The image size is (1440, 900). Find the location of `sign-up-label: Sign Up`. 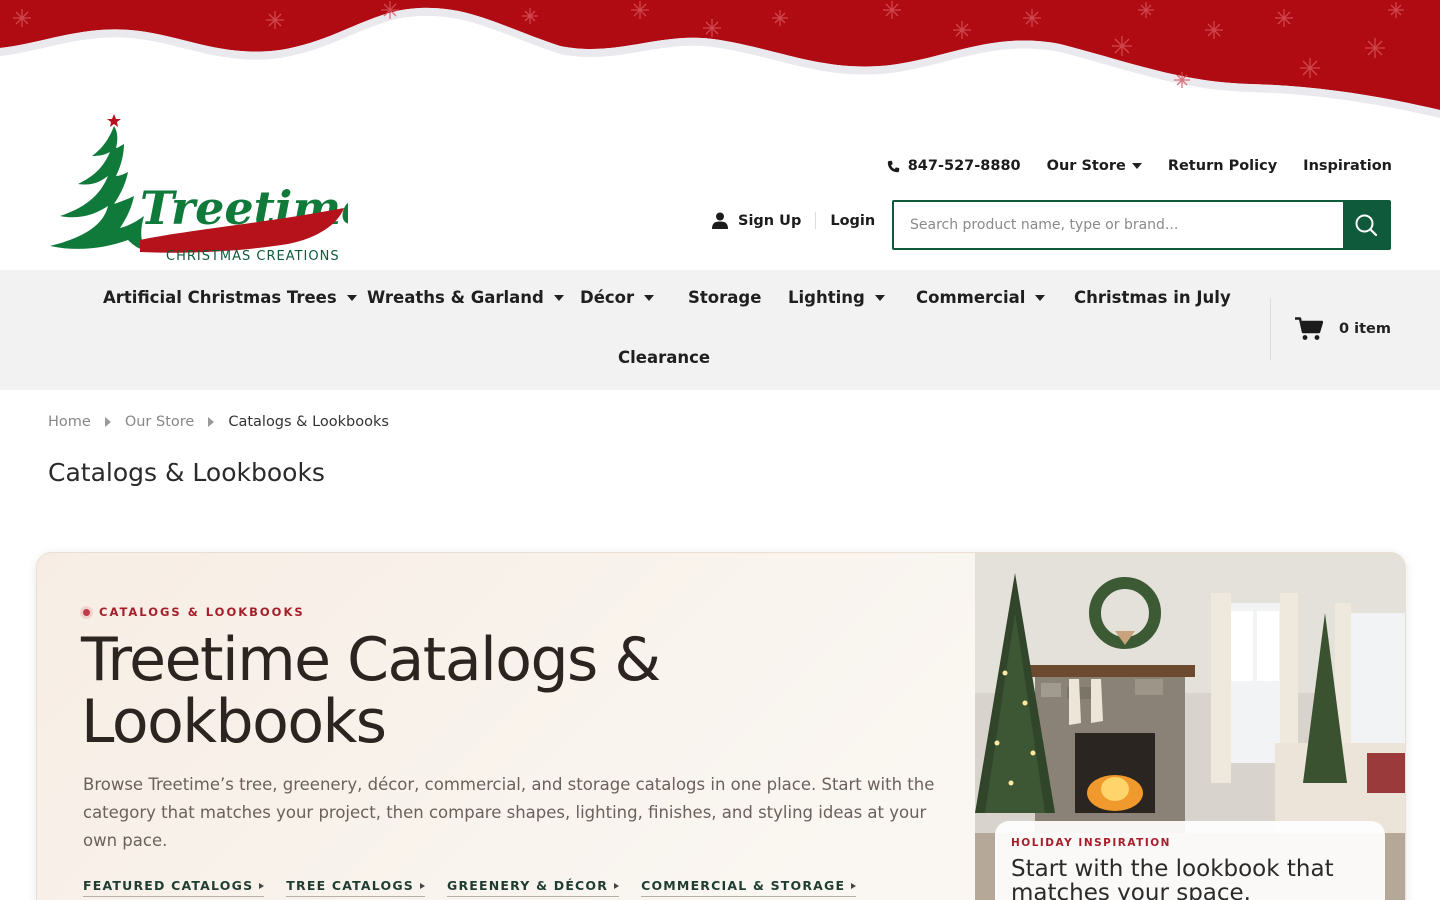

sign-up-label: Sign Up is located at coordinates (770, 220).